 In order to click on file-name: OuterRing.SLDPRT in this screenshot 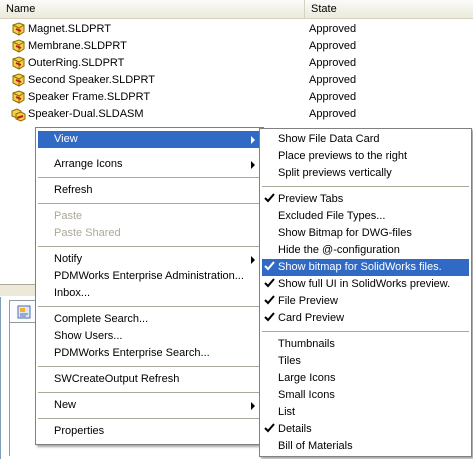, I will do `click(76, 63)`.